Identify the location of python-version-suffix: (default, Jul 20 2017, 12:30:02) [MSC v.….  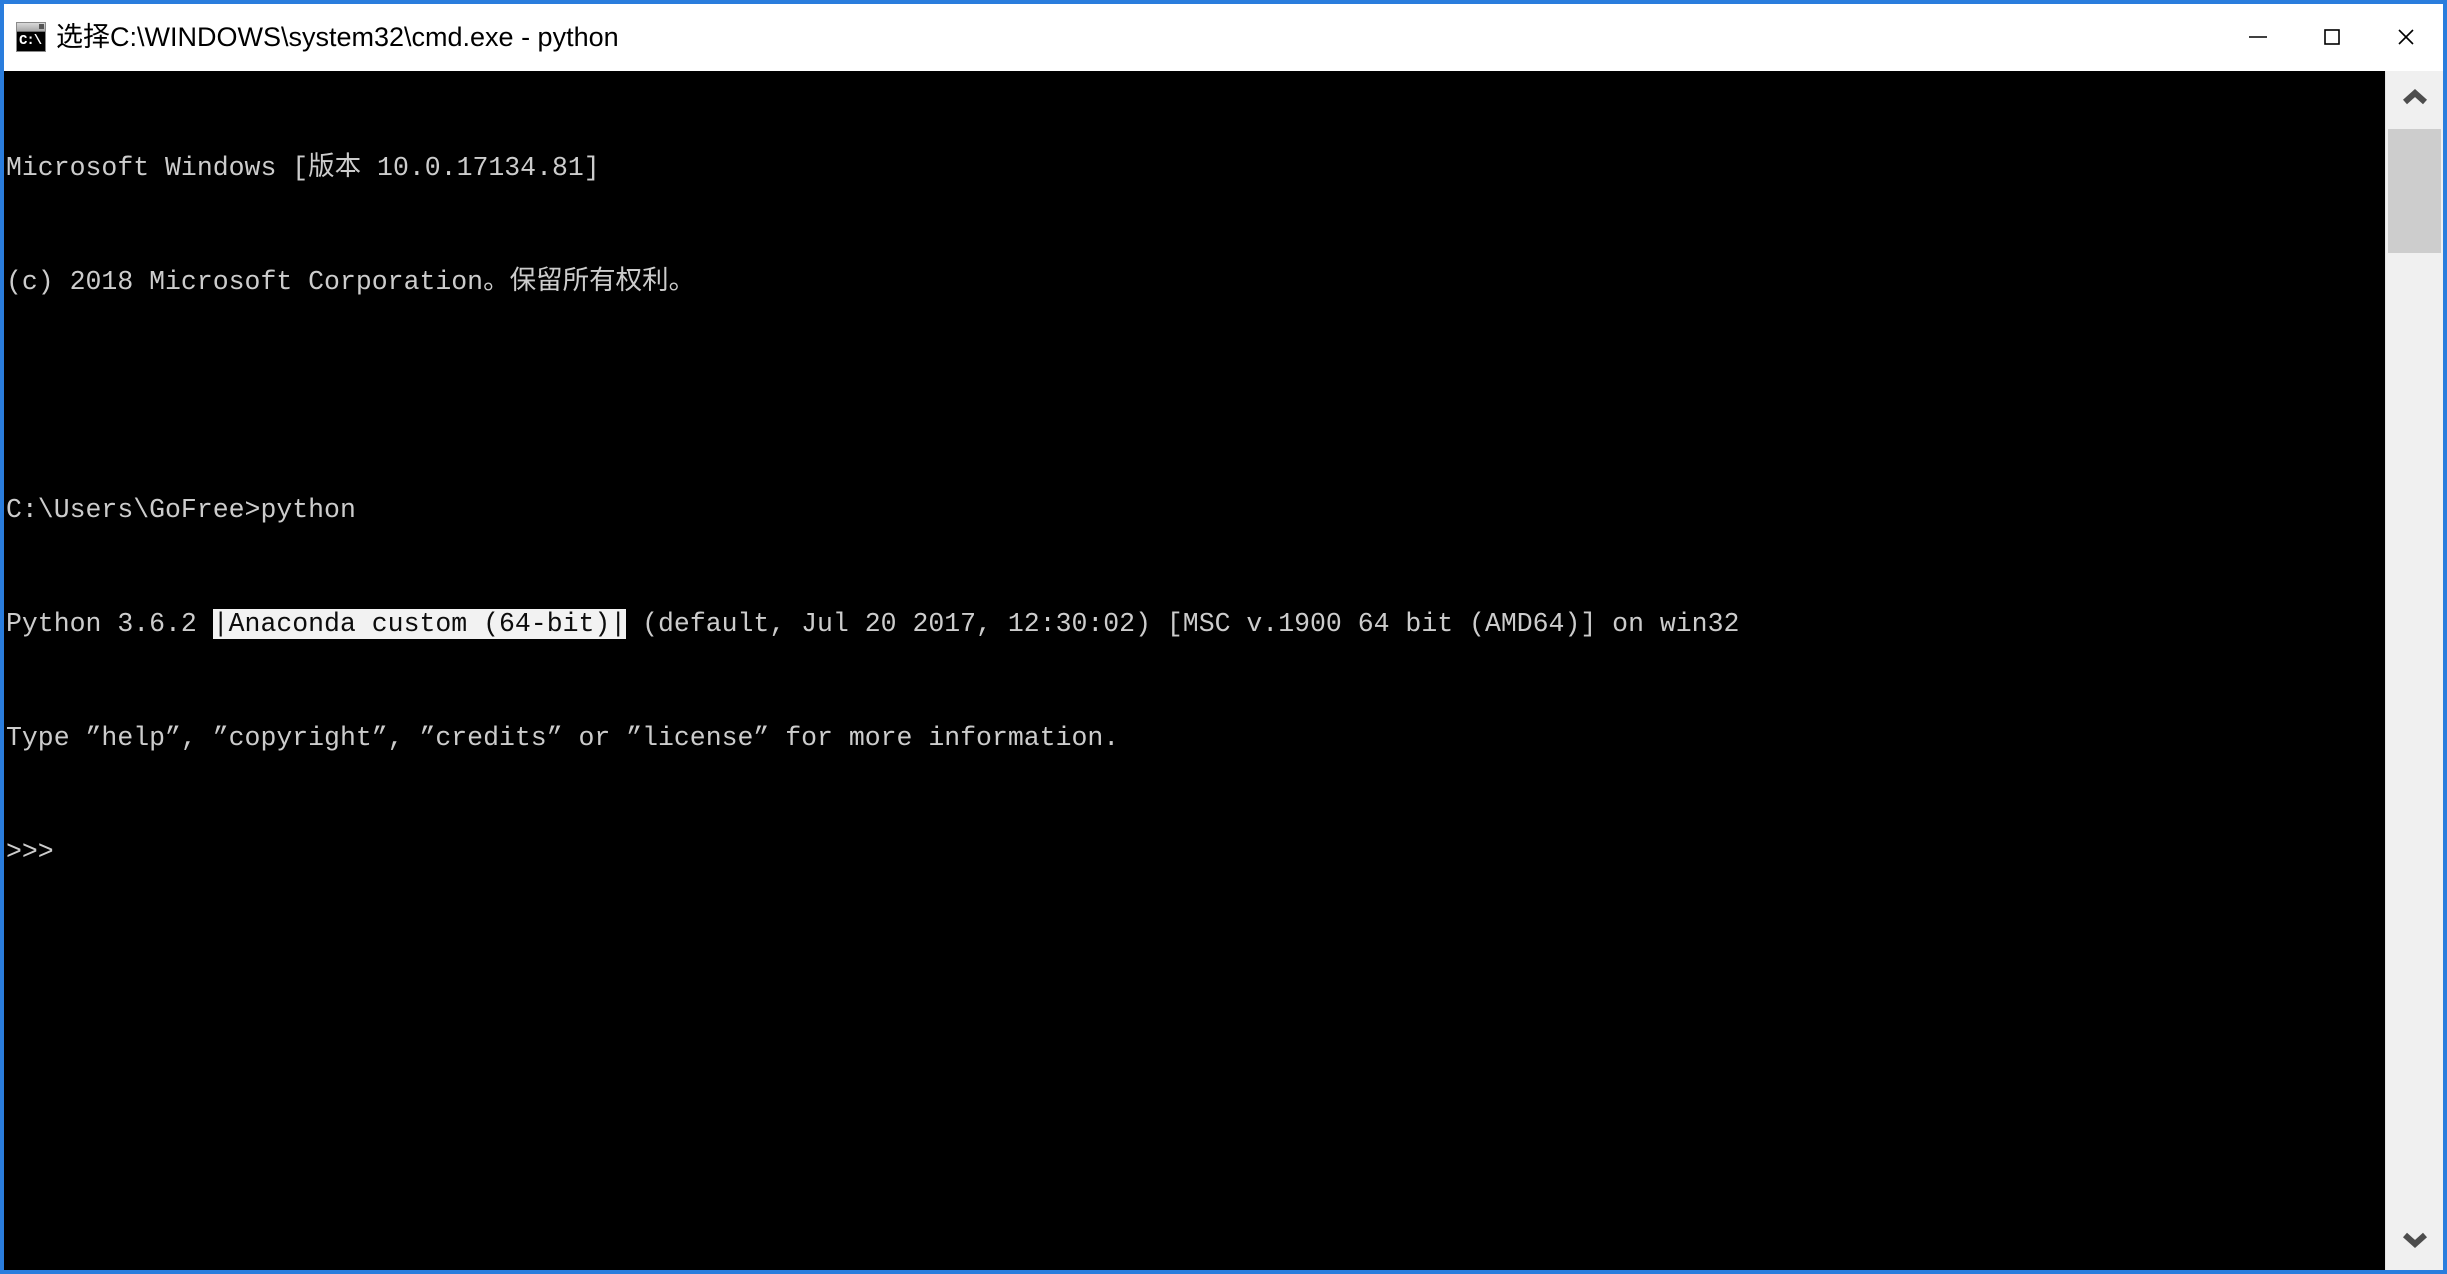
(1183, 624).